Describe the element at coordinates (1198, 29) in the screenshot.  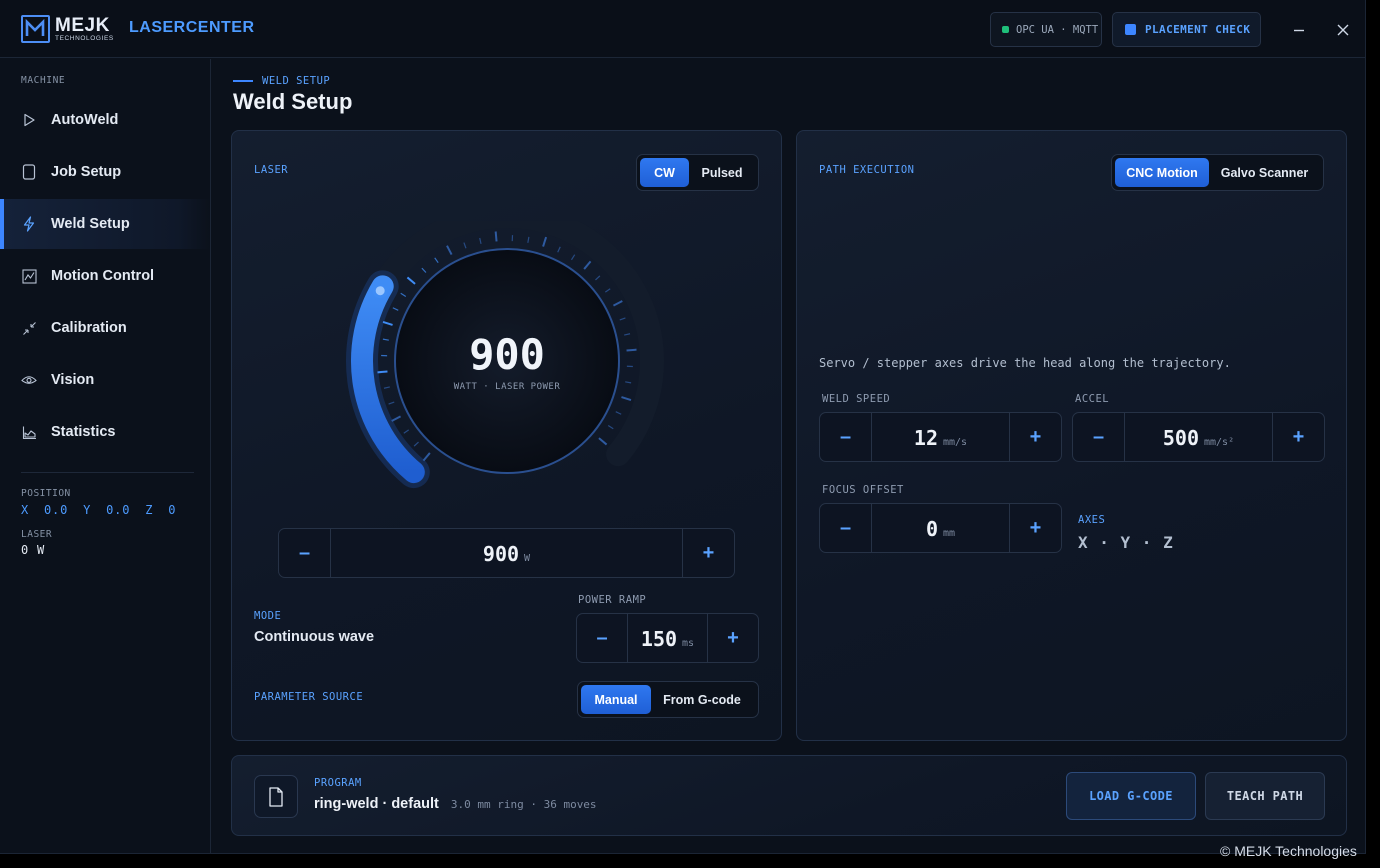
I see `placement-check-label: PLACEMENT CHECK` at that location.